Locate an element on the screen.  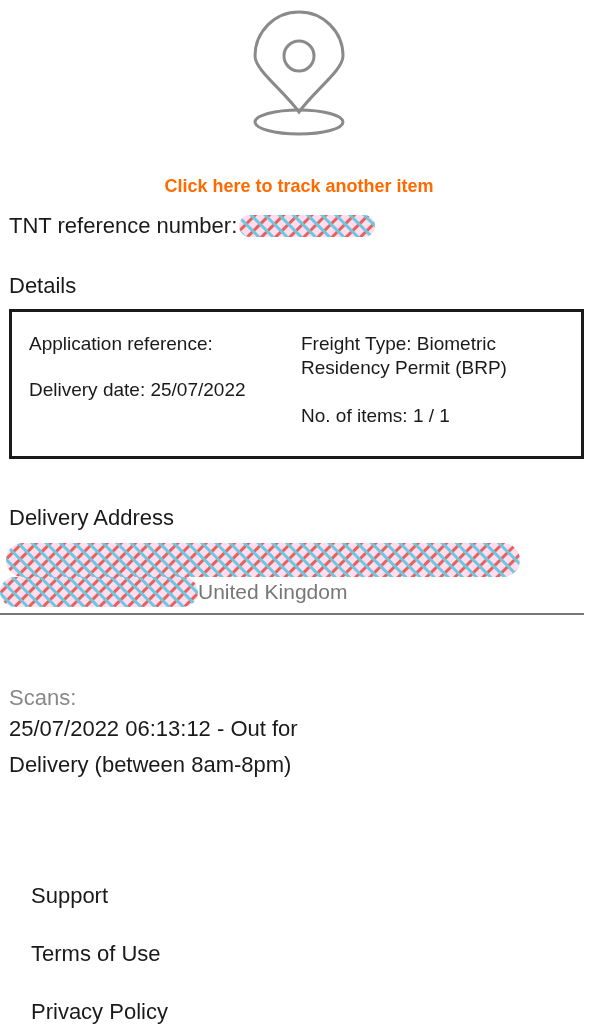
footer-link: Support is located at coordinates (314, 896).